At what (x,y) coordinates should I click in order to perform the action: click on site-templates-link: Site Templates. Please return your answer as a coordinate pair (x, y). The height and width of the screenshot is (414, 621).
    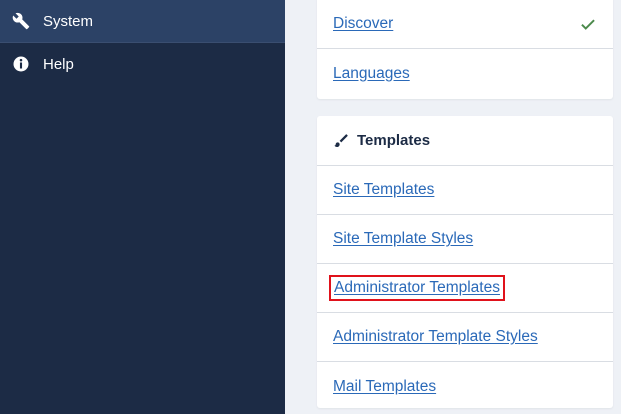
    Looking at the image, I should click on (383, 190).